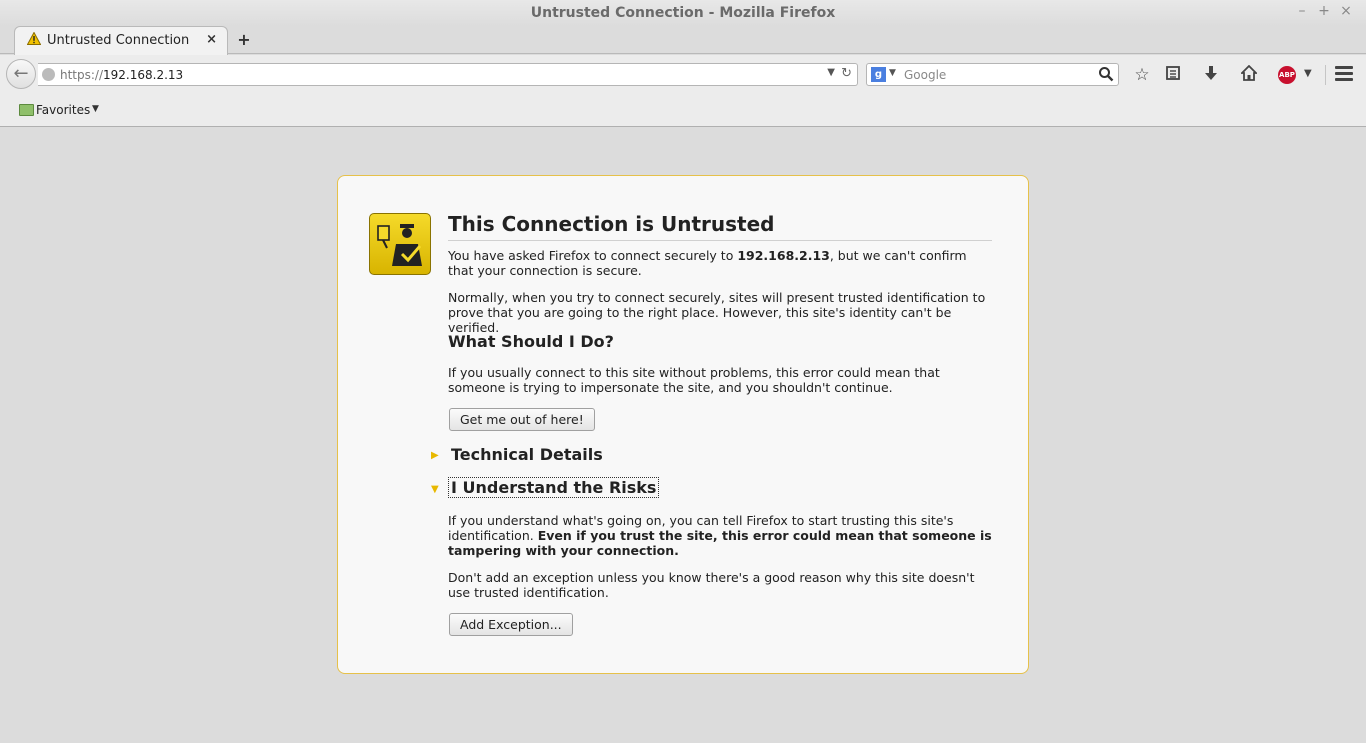  What do you see at coordinates (435, 455) in the screenshot?
I see `collapsed-triangle-icon: ▶` at bounding box center [435, 455].